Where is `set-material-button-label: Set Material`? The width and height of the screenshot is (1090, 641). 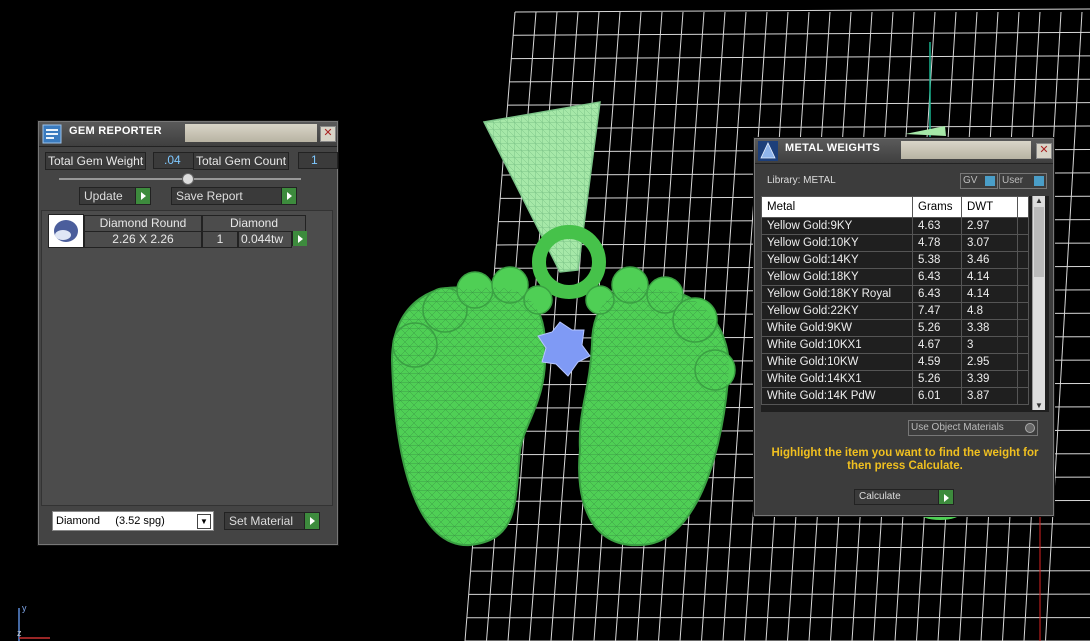 set-material-button-label: Set Material is located at coordinates (261, 521).